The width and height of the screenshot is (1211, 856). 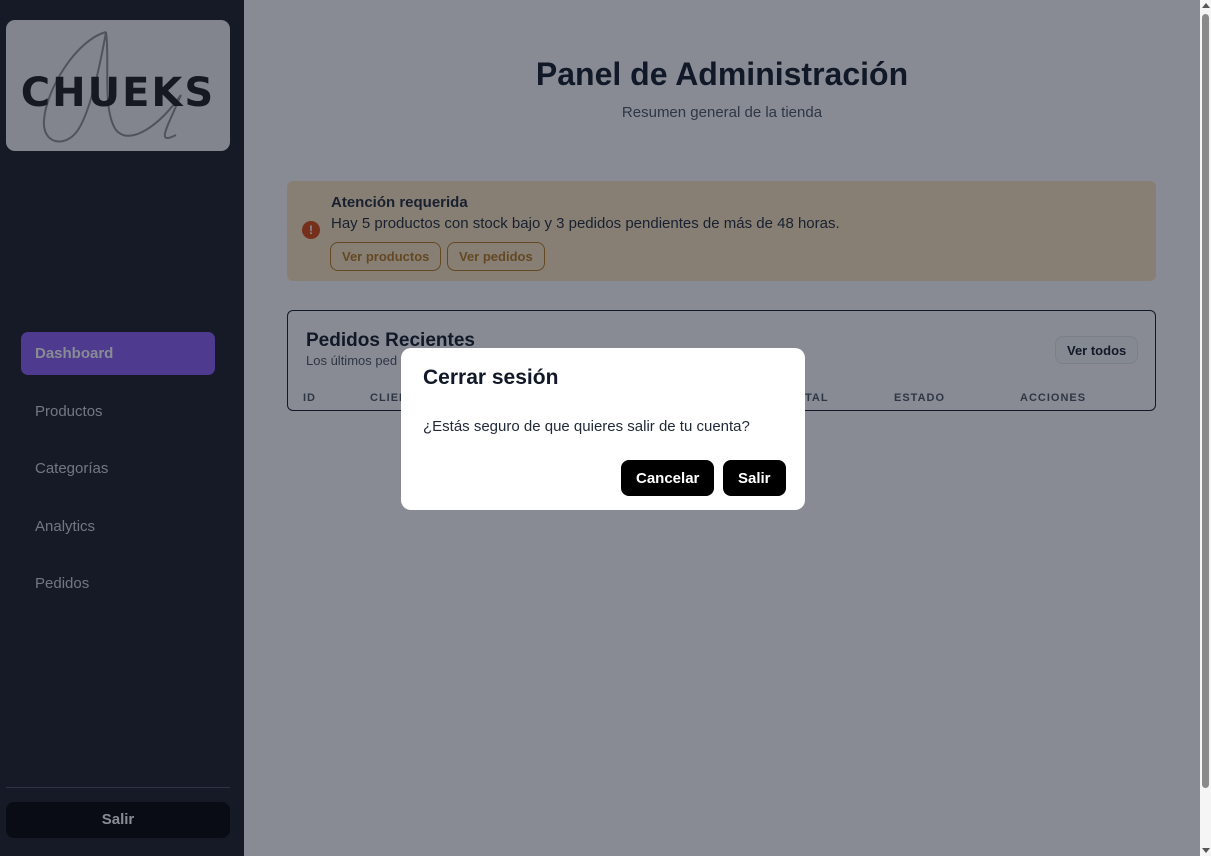 I want to click on scroll-down-arrow-icon, so click(x=1206, y=850).